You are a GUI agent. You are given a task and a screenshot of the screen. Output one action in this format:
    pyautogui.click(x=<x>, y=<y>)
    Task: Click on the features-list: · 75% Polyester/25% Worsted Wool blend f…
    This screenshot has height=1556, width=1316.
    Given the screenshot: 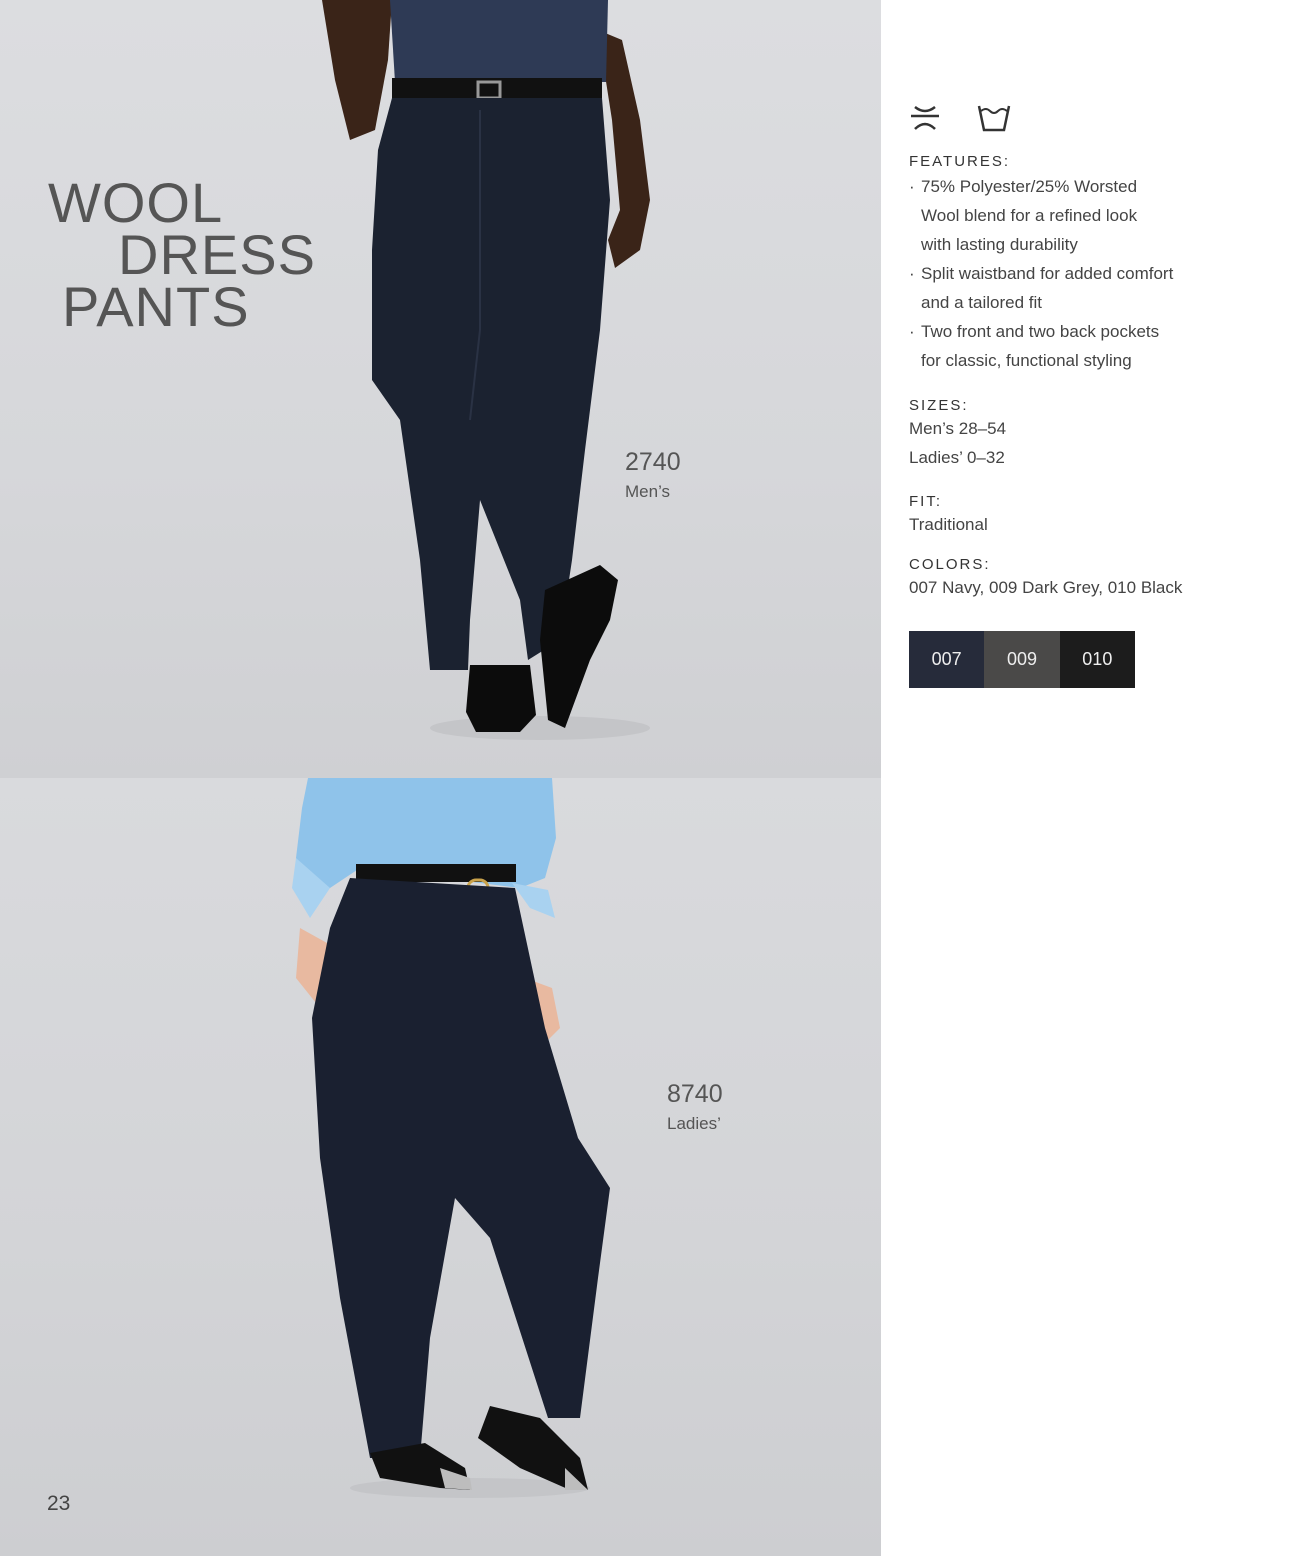 What is the action you would take?
    pyautogui.click(x=1104, y=273)
    